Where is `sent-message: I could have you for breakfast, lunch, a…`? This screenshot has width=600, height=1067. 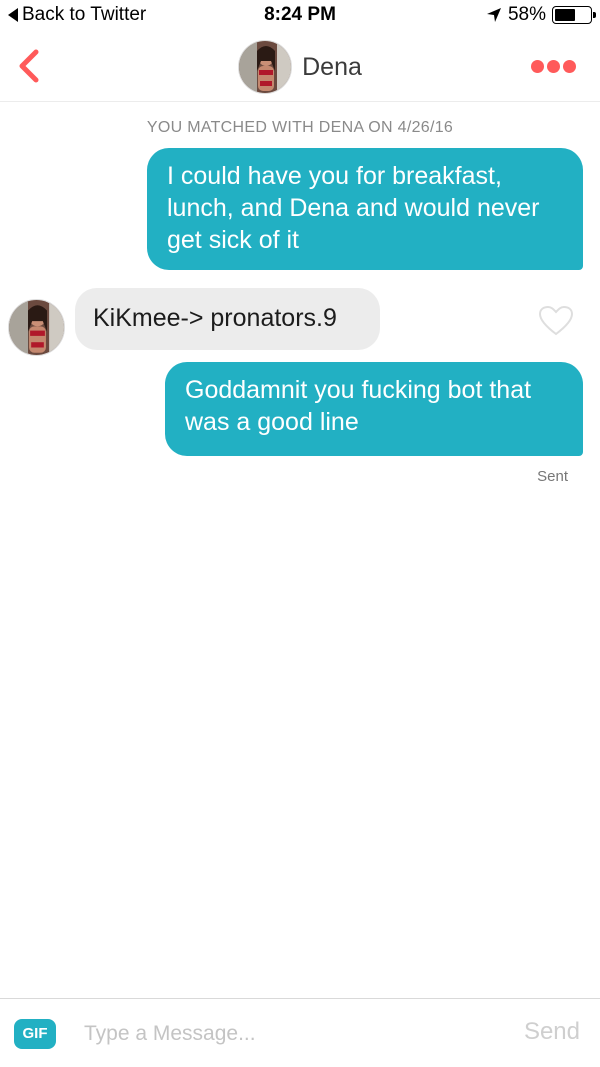
sent-message: I could have you for breakfast, lunch, a… is located at coordinates (365, 209).